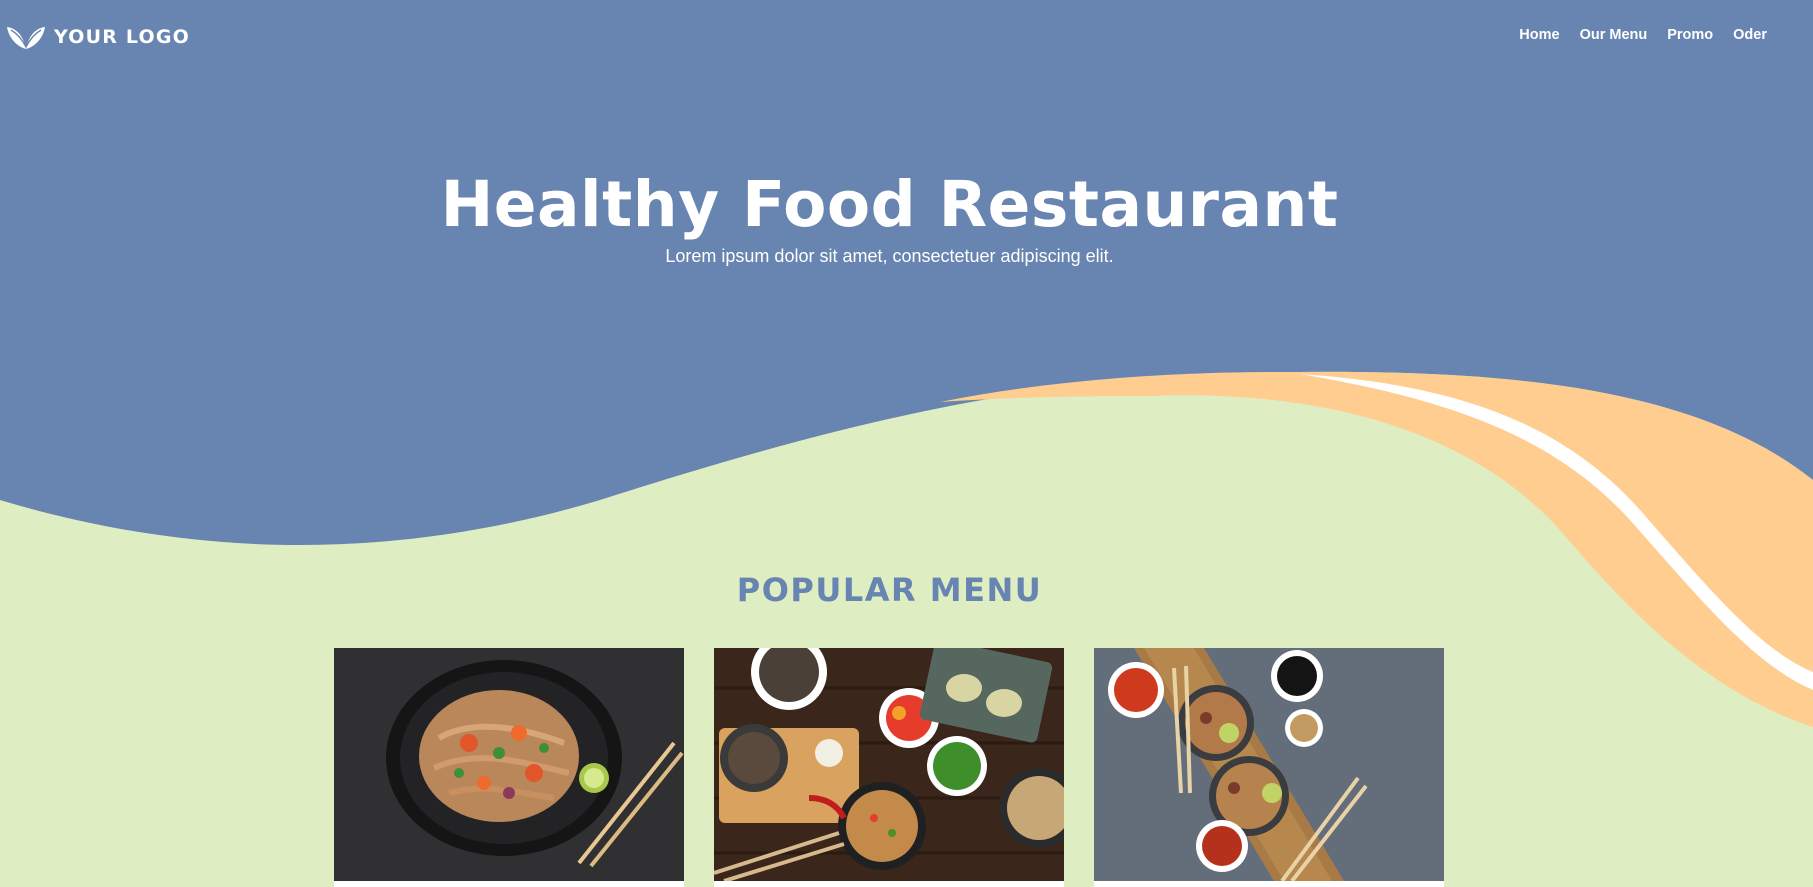  Describe the element at coordinates (26, 38) in the screenshot. I see `leaf-icon` at that location.